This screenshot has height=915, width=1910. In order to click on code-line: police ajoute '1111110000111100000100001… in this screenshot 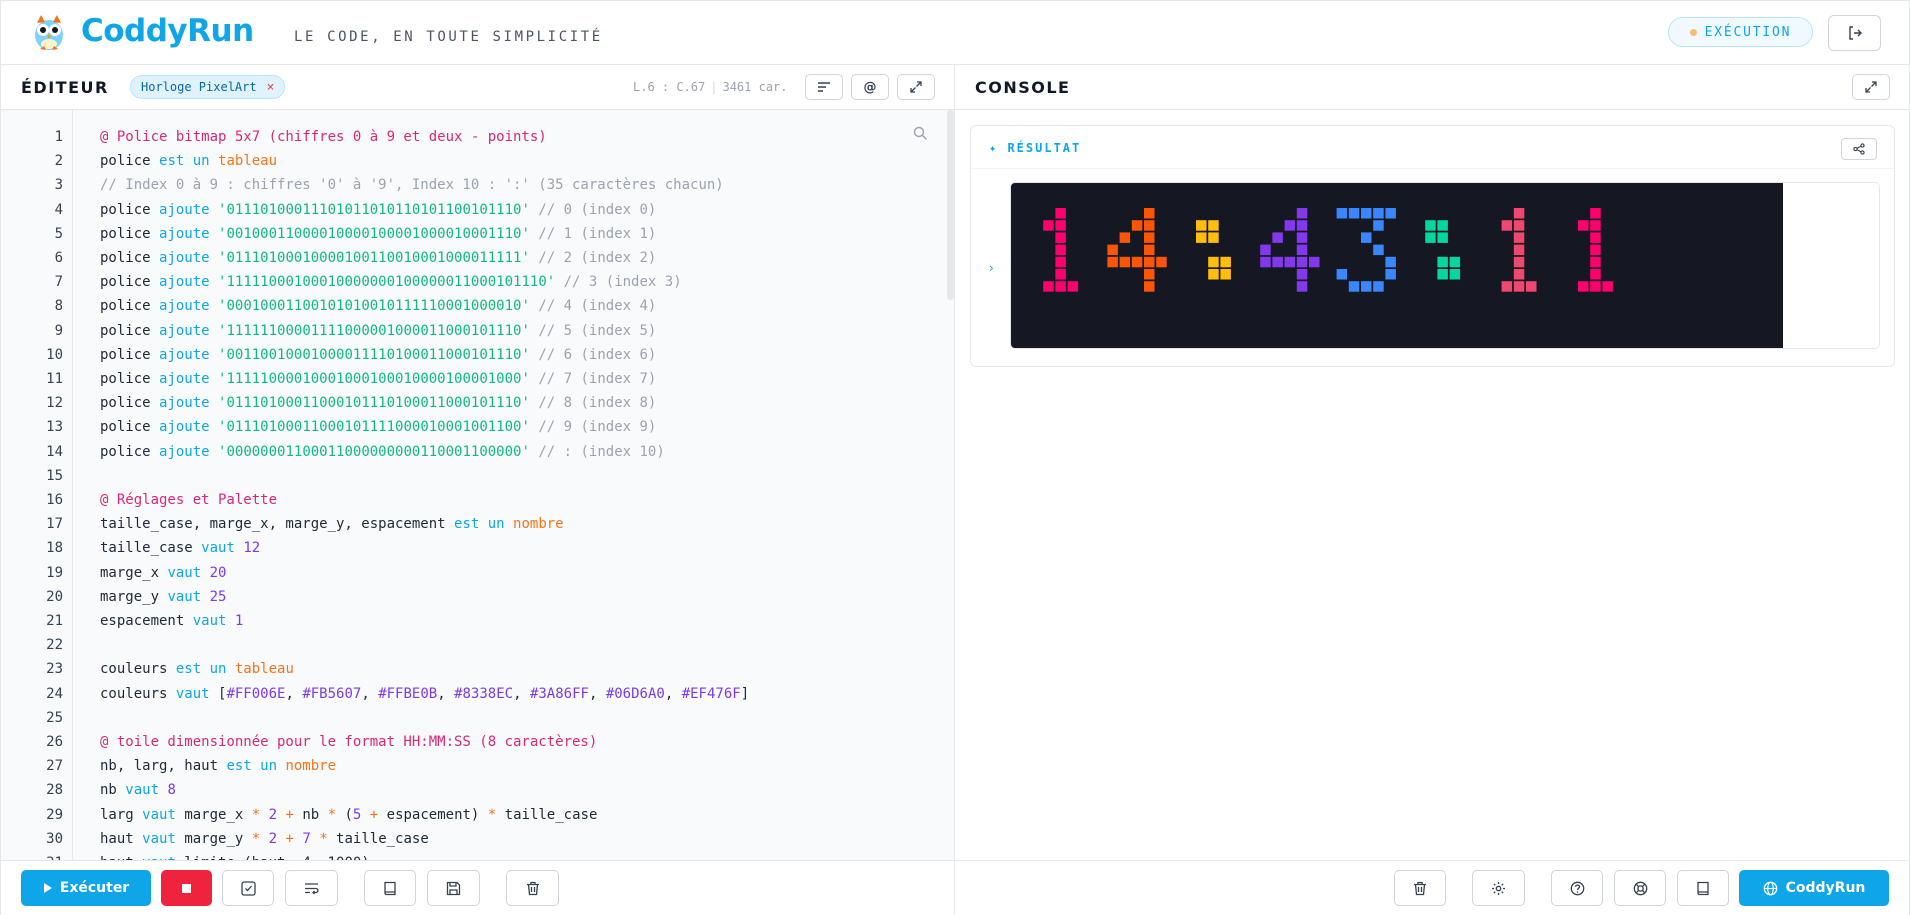, I will do `click(378, 331)`.